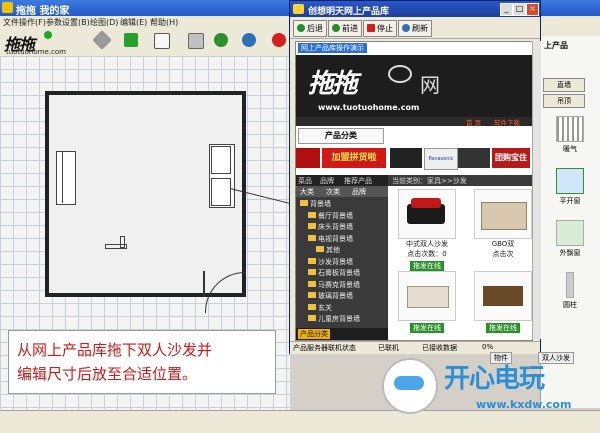 This screenshot has width=600, height=433. I want to click on rotate-tool-icon, so click(221, 40).